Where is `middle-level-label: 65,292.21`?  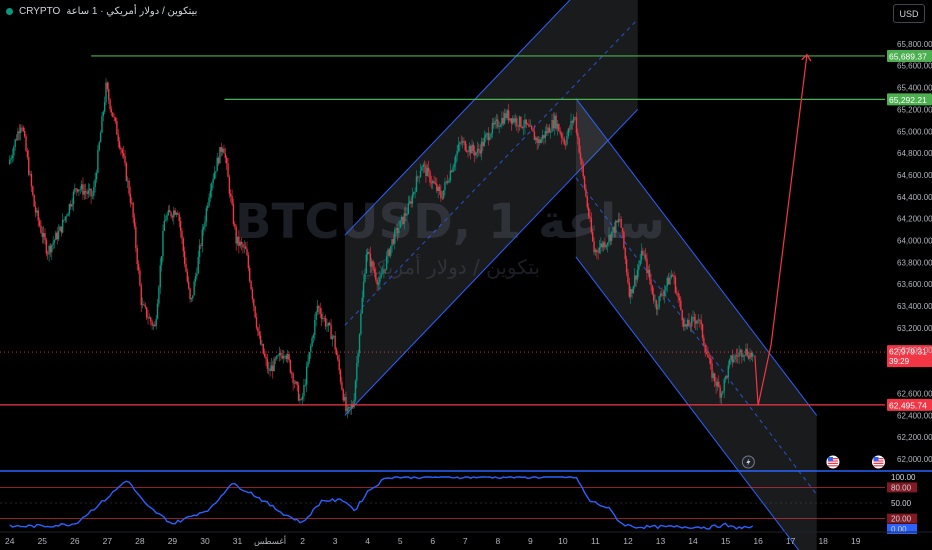
middle-level-label: 65,292.21 is located at coordinates (908, 100).